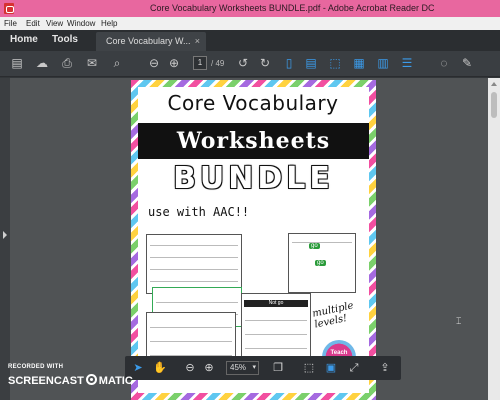 This screenshot has height=400, width=500. Describe the element at coordinates (333, 315) in the screenshot. I see `multiple-levels-text: multiple levels!` at that location.